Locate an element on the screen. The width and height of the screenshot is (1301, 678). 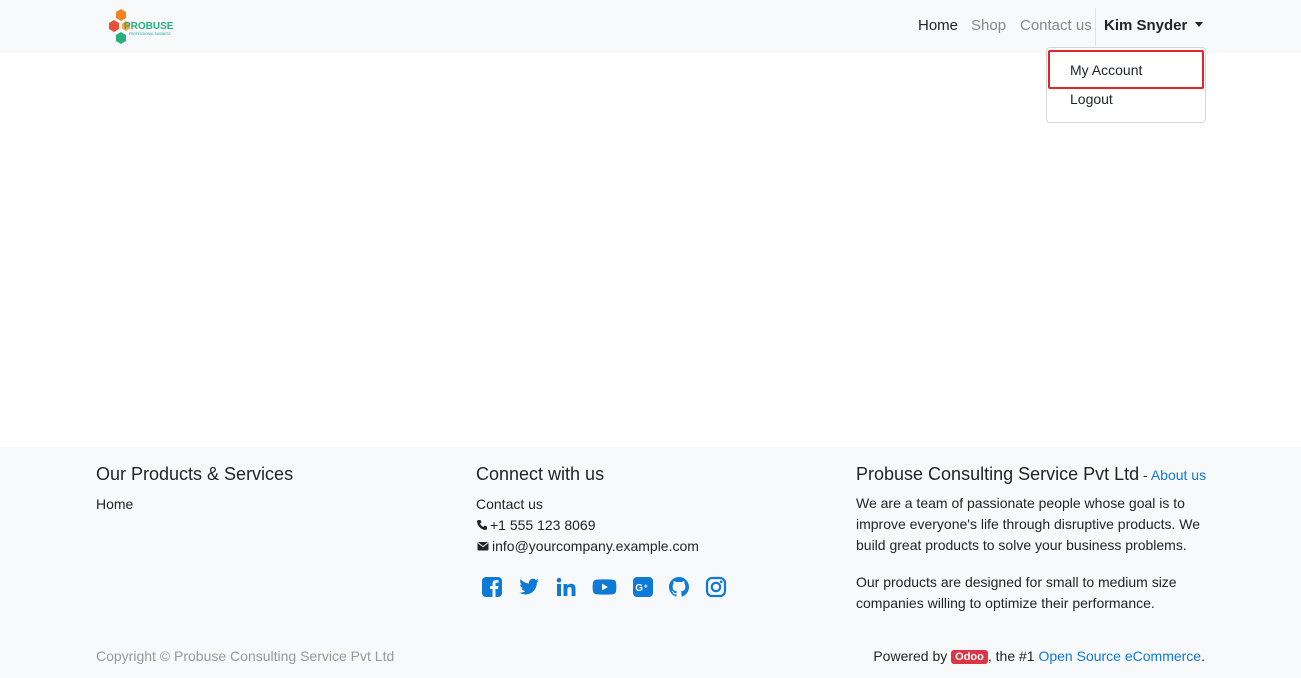
google-plus-icon: G + is located at coordinates (643, 587).